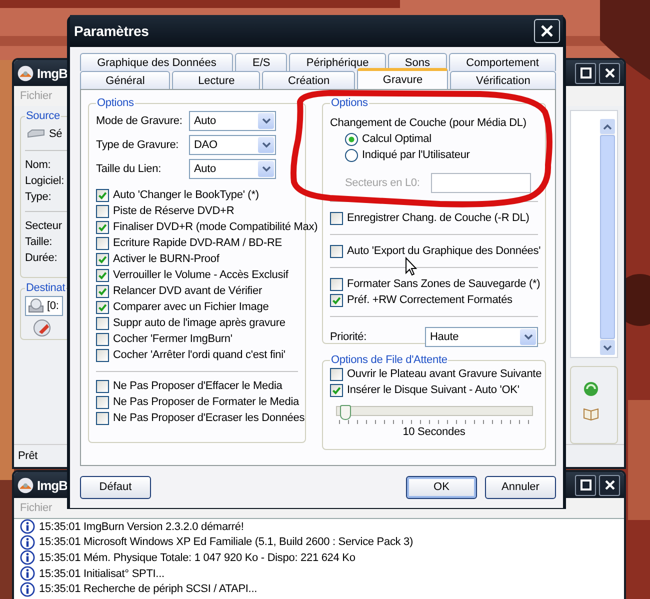 This screenshot has width=650, height=599. I want to click on dropdown: Haute, so click(481, 337).